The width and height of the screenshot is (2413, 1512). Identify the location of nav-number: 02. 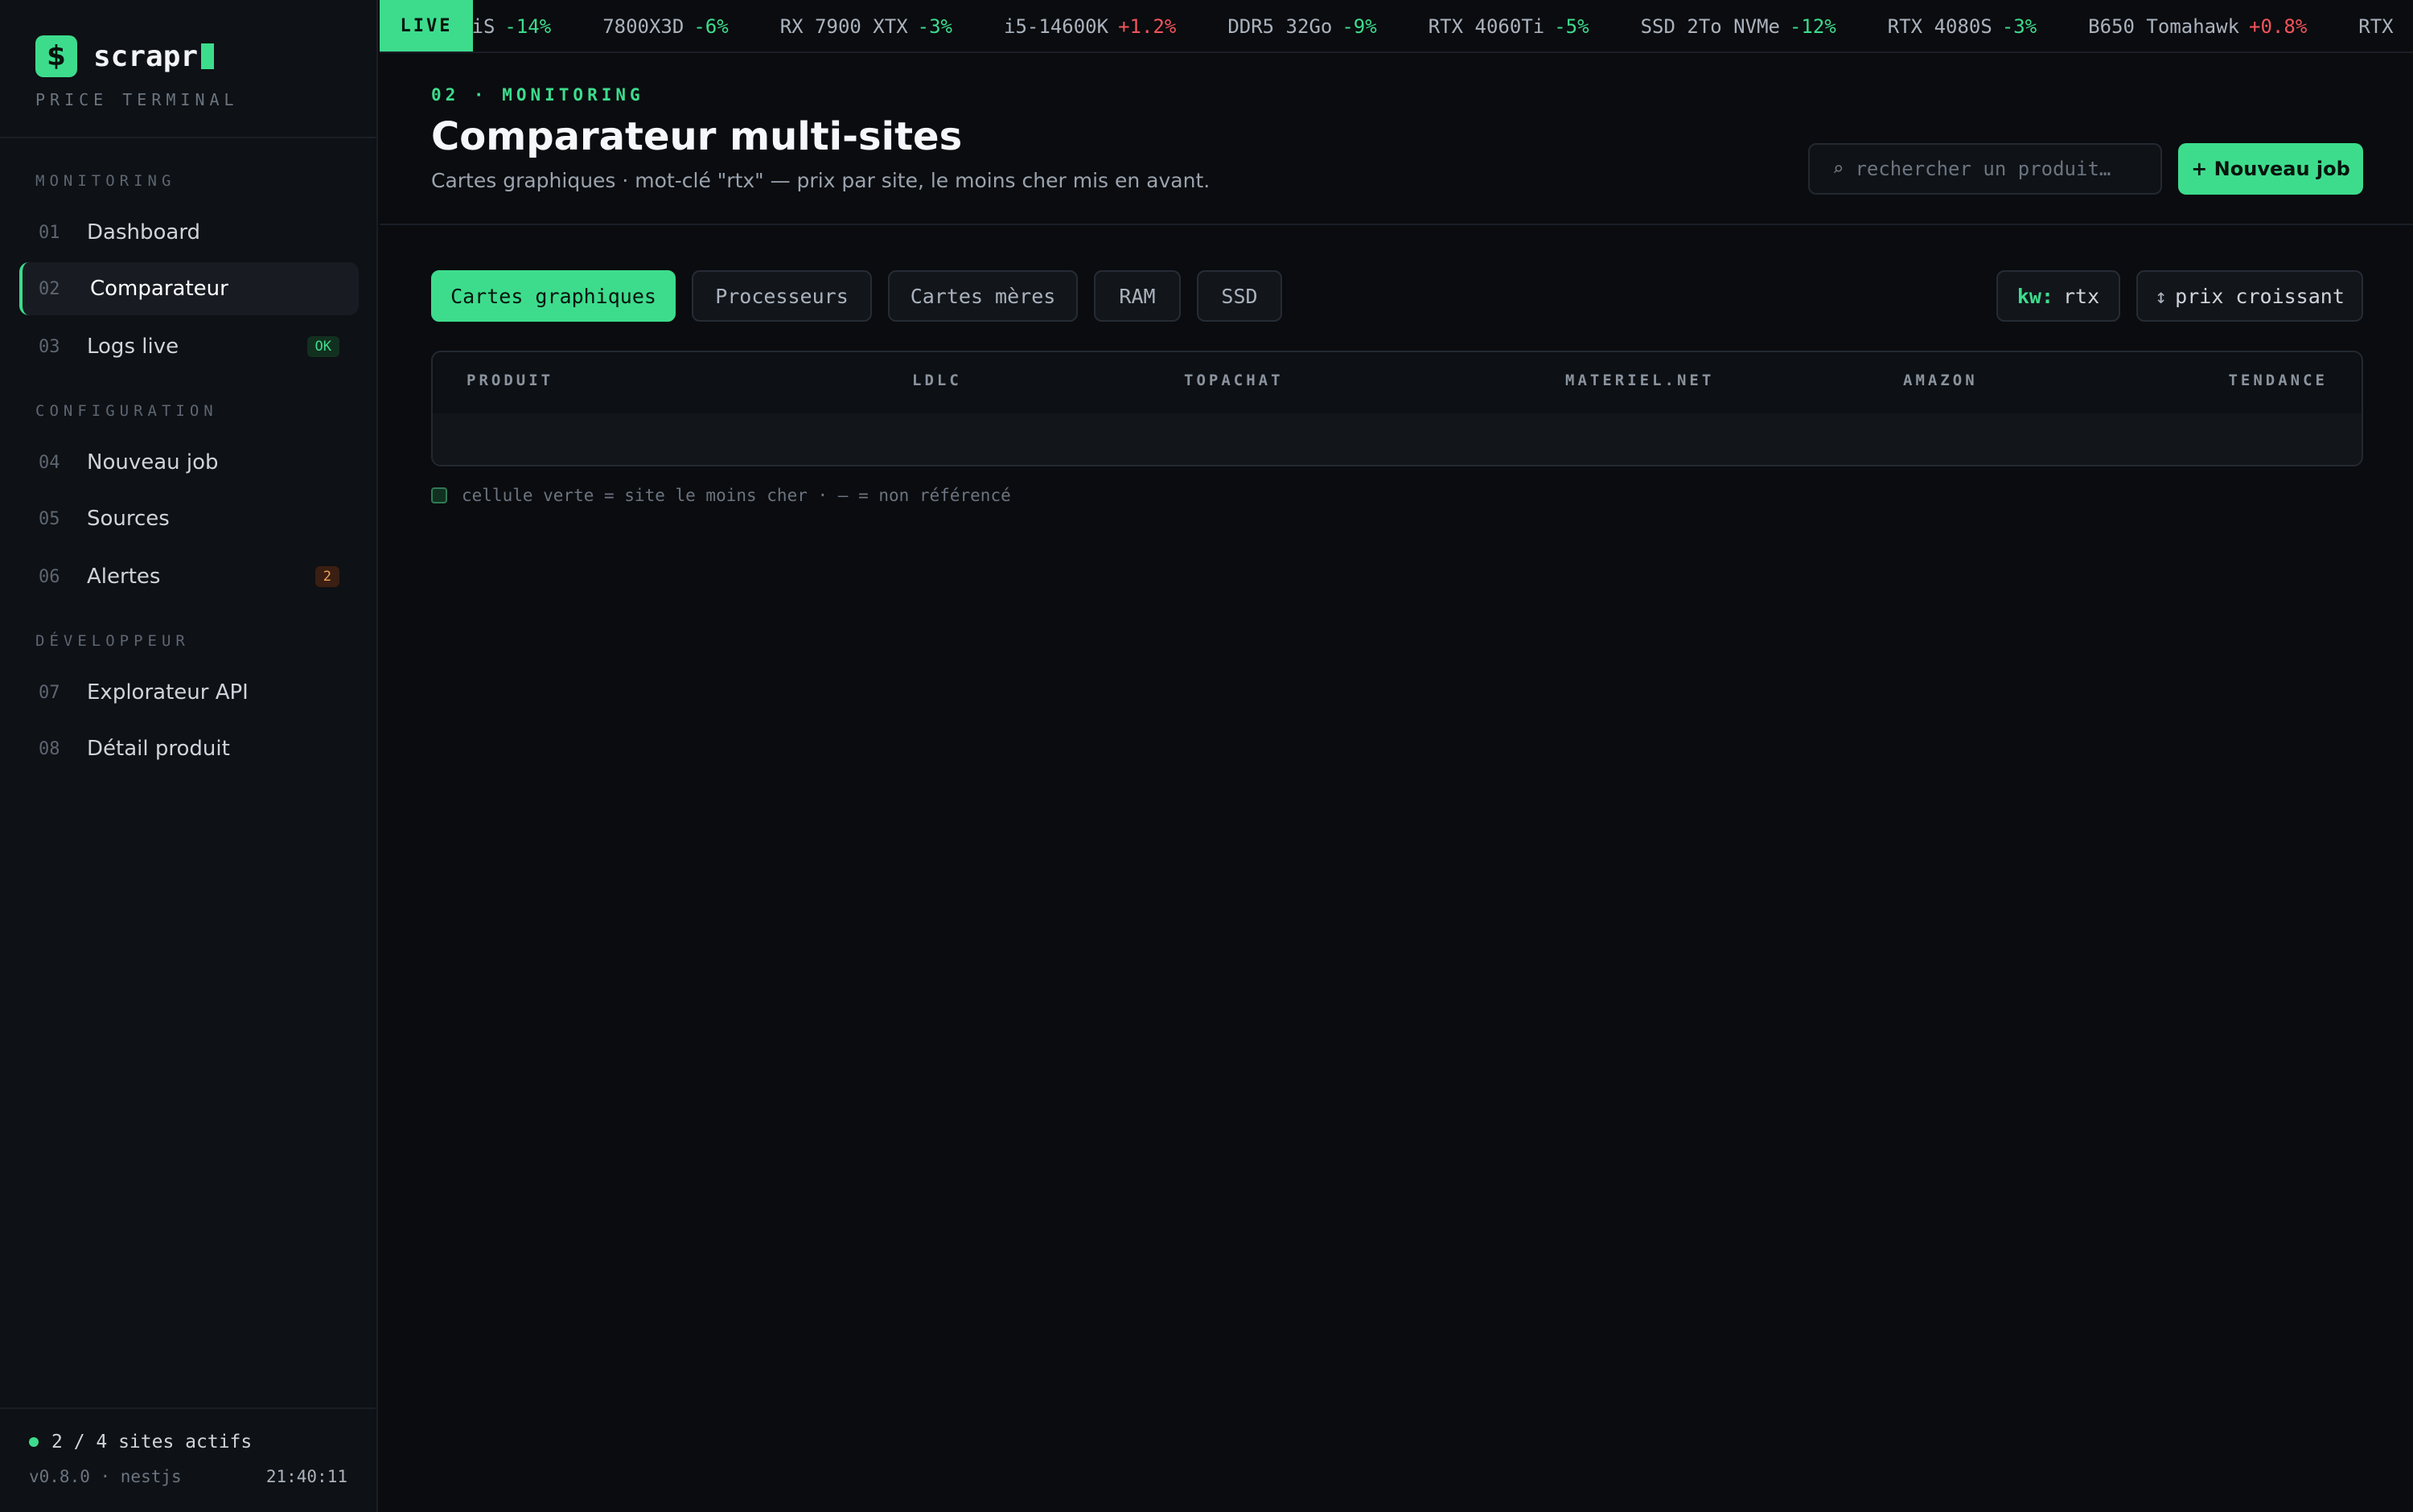
(49, 289).